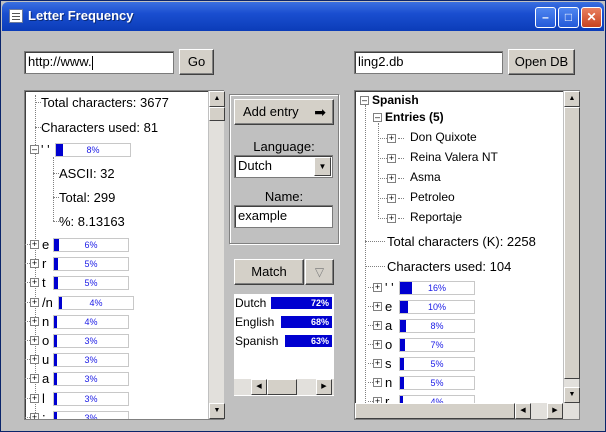 This screenshot has width=606, height=432. Describe the element at coordinates (47, 302) in the screenshot. I see `letter-label: /n` at that location.